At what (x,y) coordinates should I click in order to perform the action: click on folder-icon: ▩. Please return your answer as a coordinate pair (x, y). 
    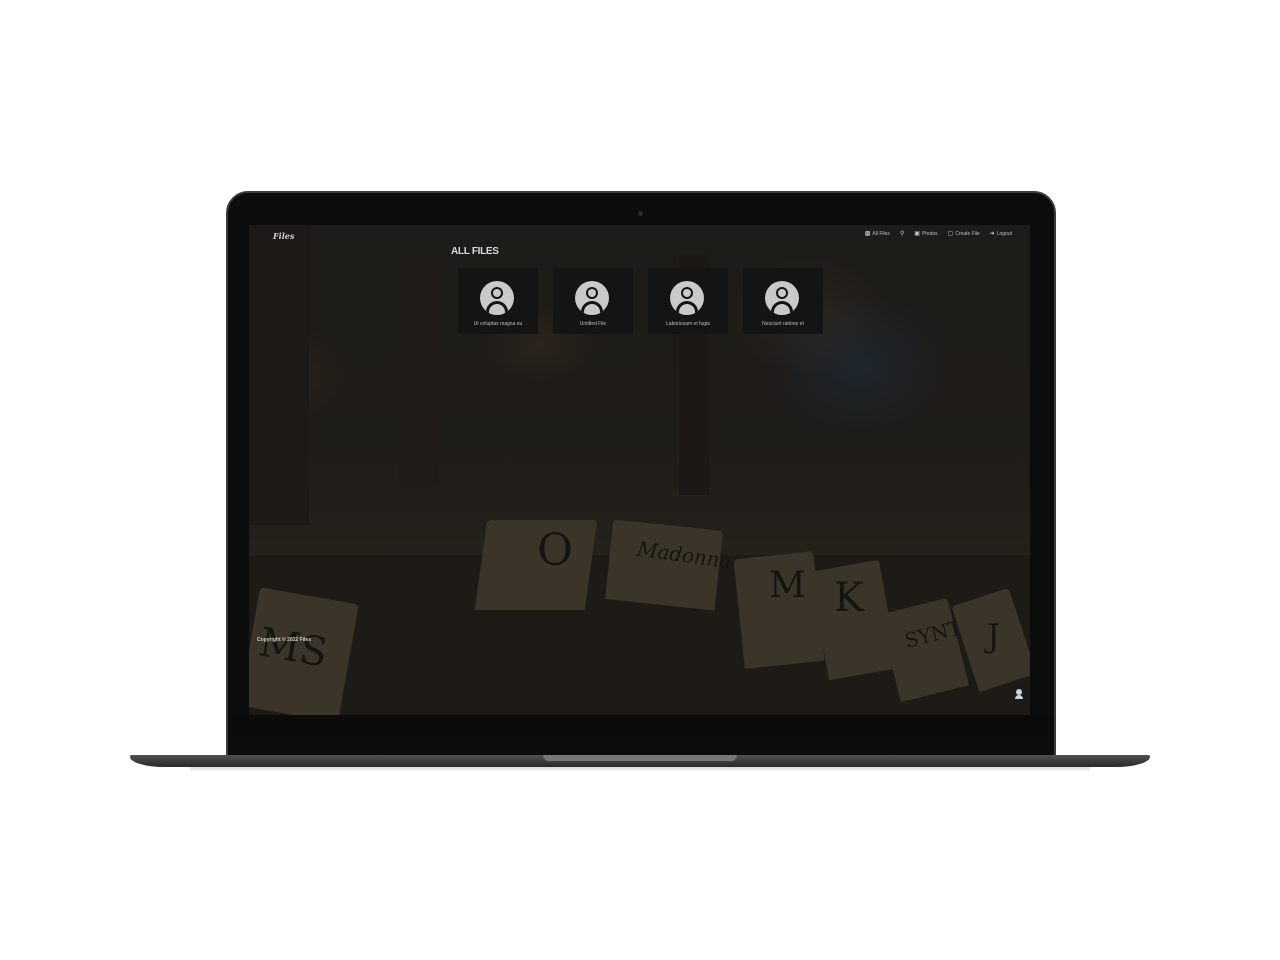
    Looking at the image, I should click on (867, 234).